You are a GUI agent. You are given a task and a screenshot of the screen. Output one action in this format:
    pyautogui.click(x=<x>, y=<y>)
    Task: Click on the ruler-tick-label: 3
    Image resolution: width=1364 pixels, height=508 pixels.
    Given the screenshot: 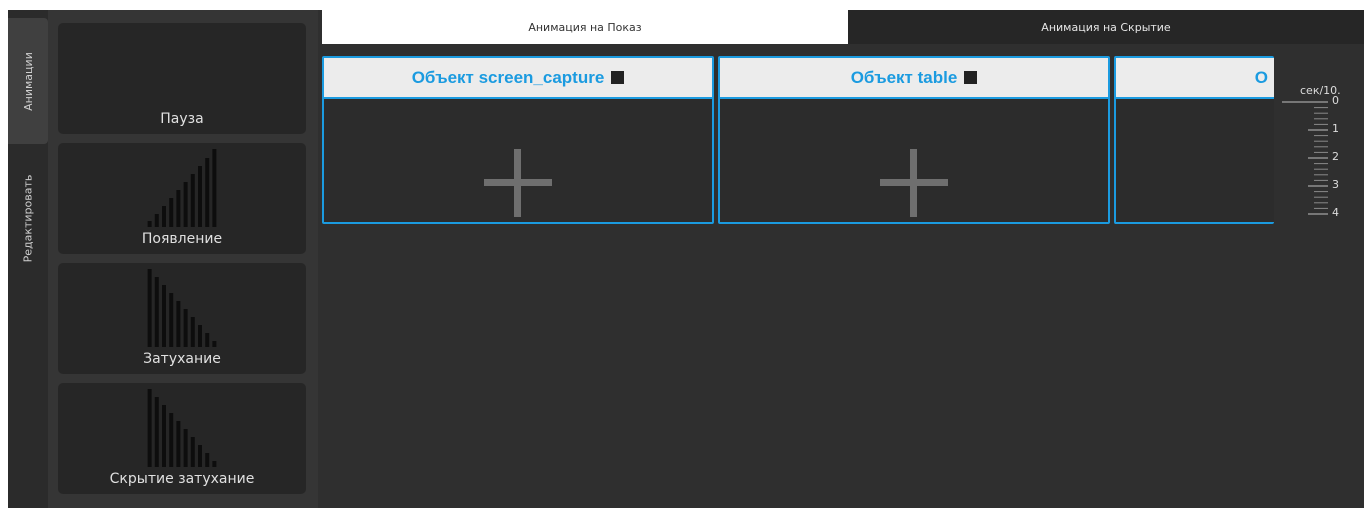 What is the action you would take?
    pyautogui.click(x=1335, y=184)
    